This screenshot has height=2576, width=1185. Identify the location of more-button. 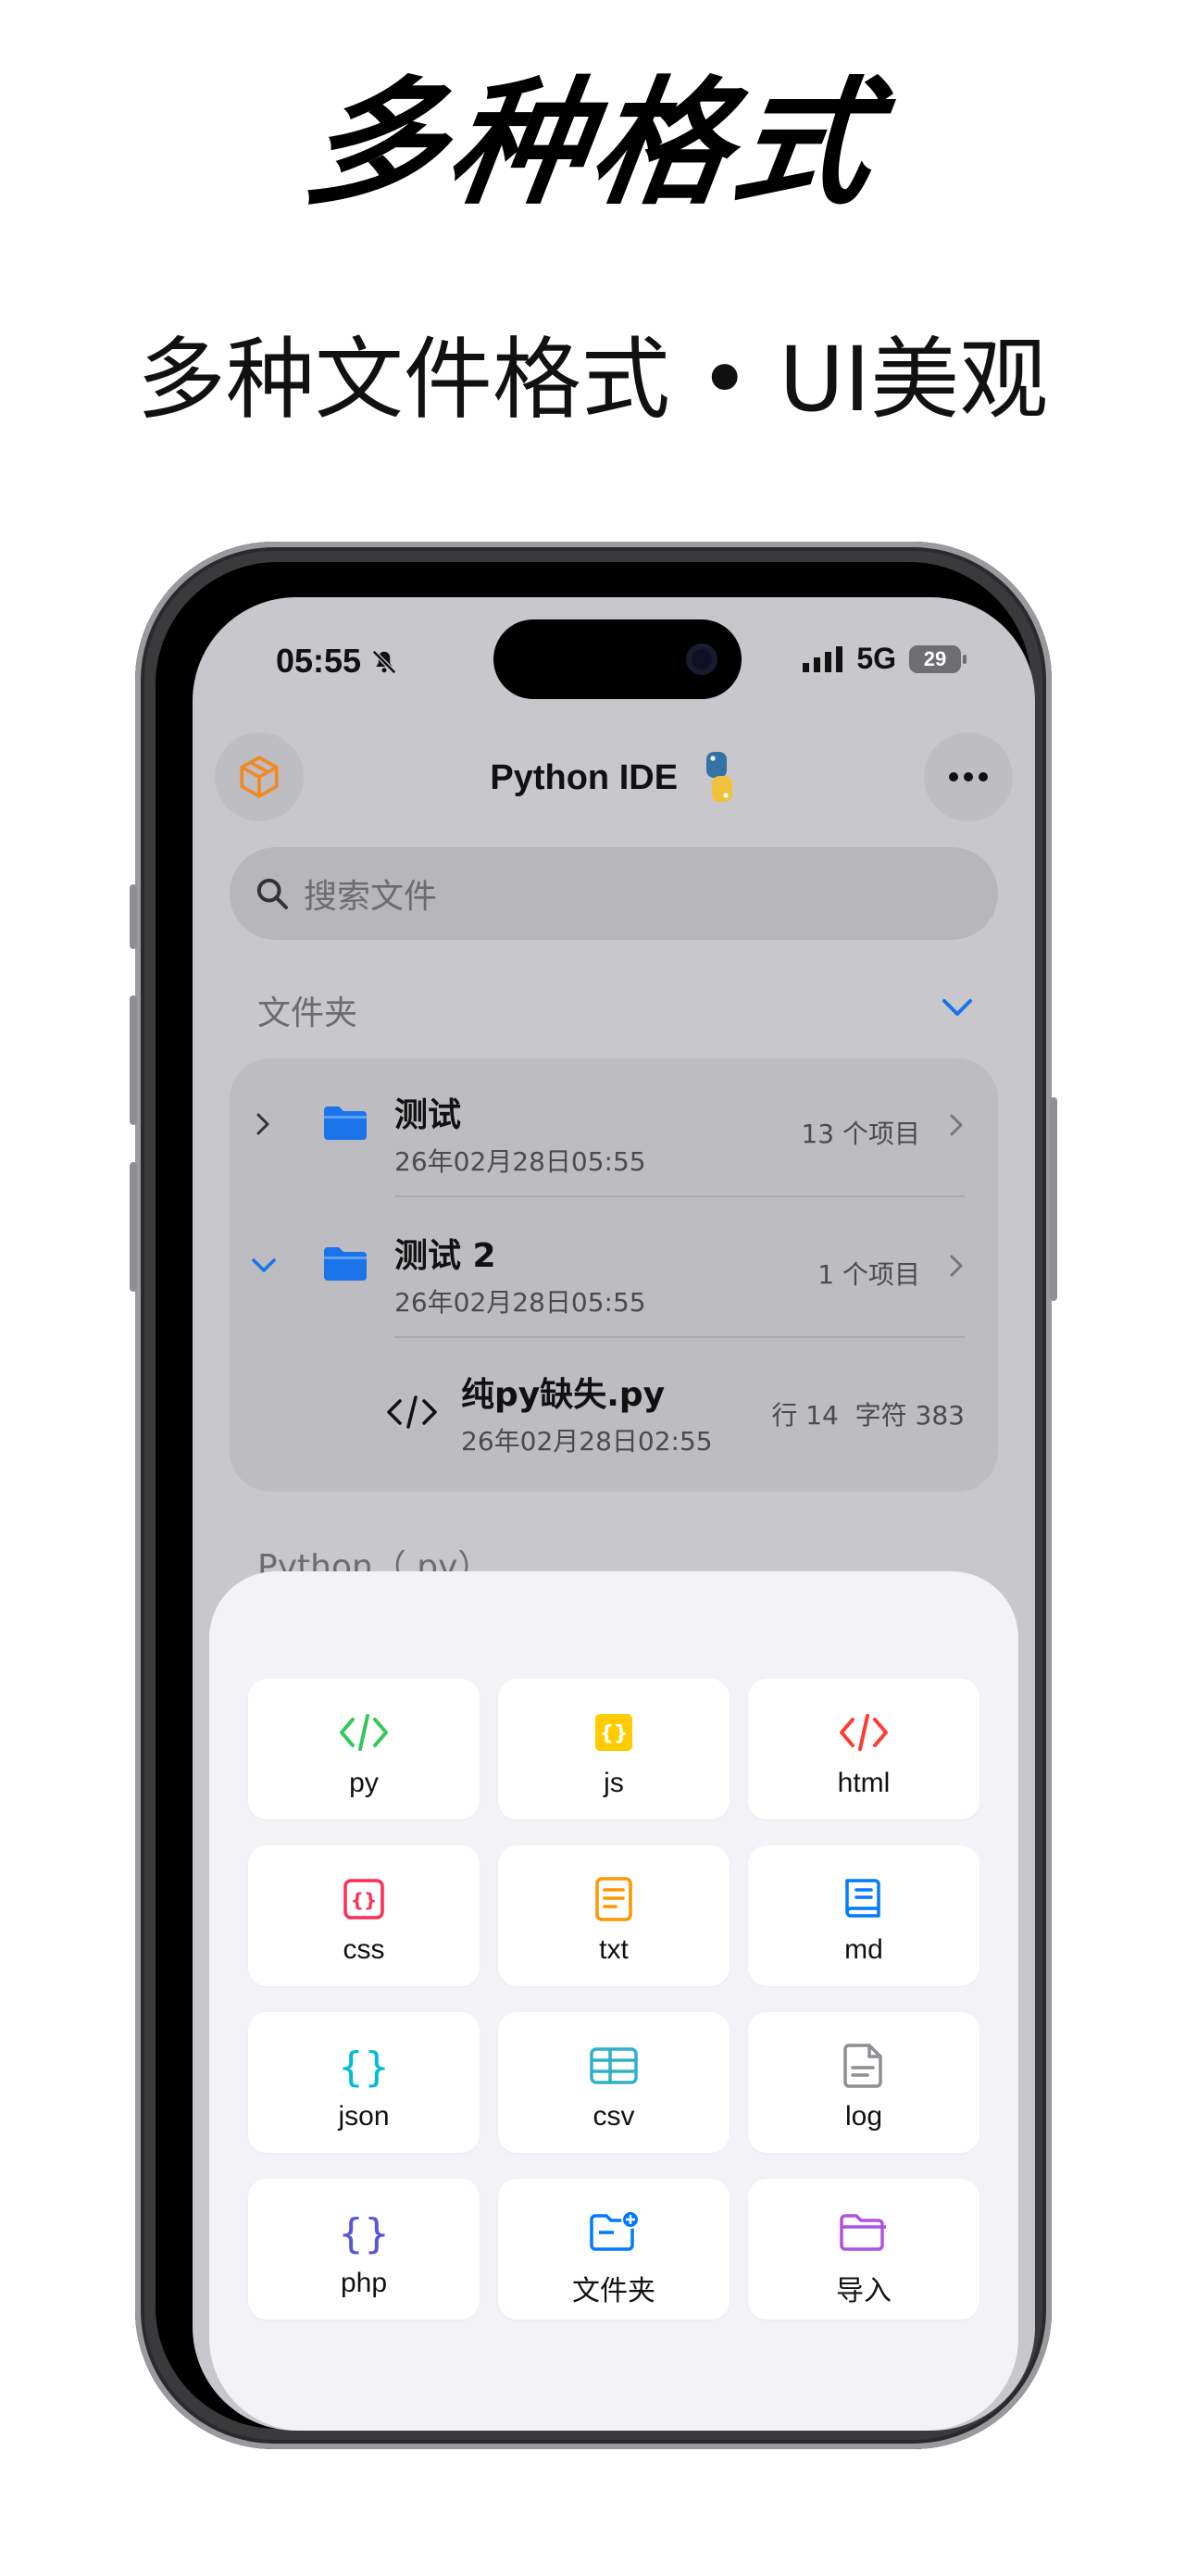
(968, 777).